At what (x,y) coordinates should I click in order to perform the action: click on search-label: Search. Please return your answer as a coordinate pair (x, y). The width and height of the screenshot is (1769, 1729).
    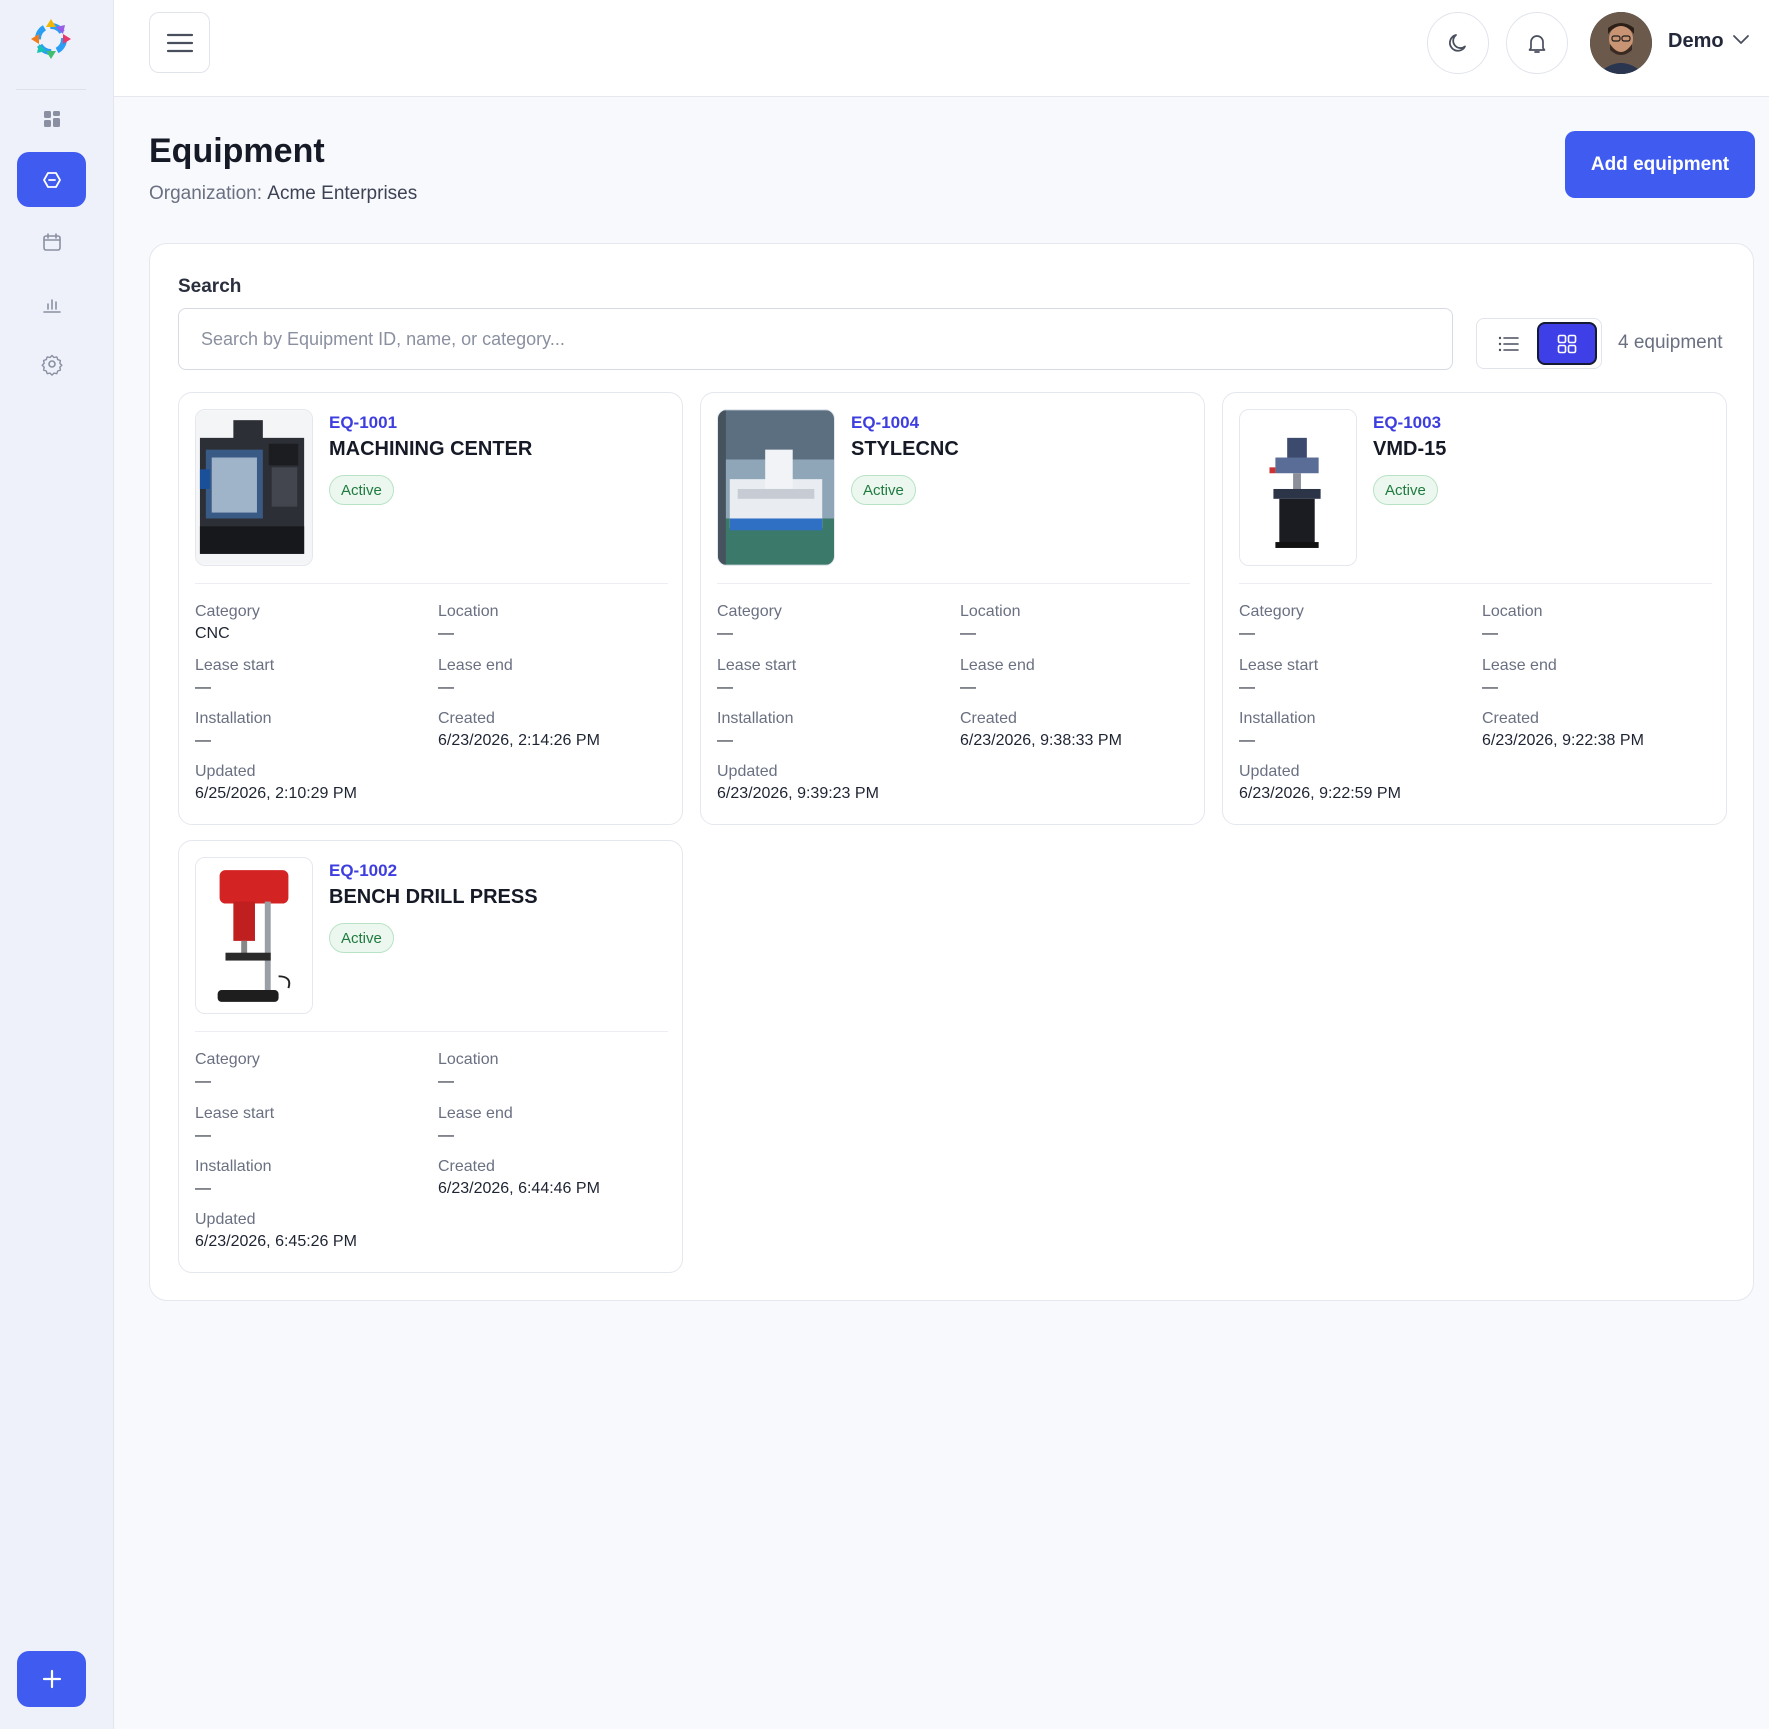
    Looking at the image, I should click on (210, 286).